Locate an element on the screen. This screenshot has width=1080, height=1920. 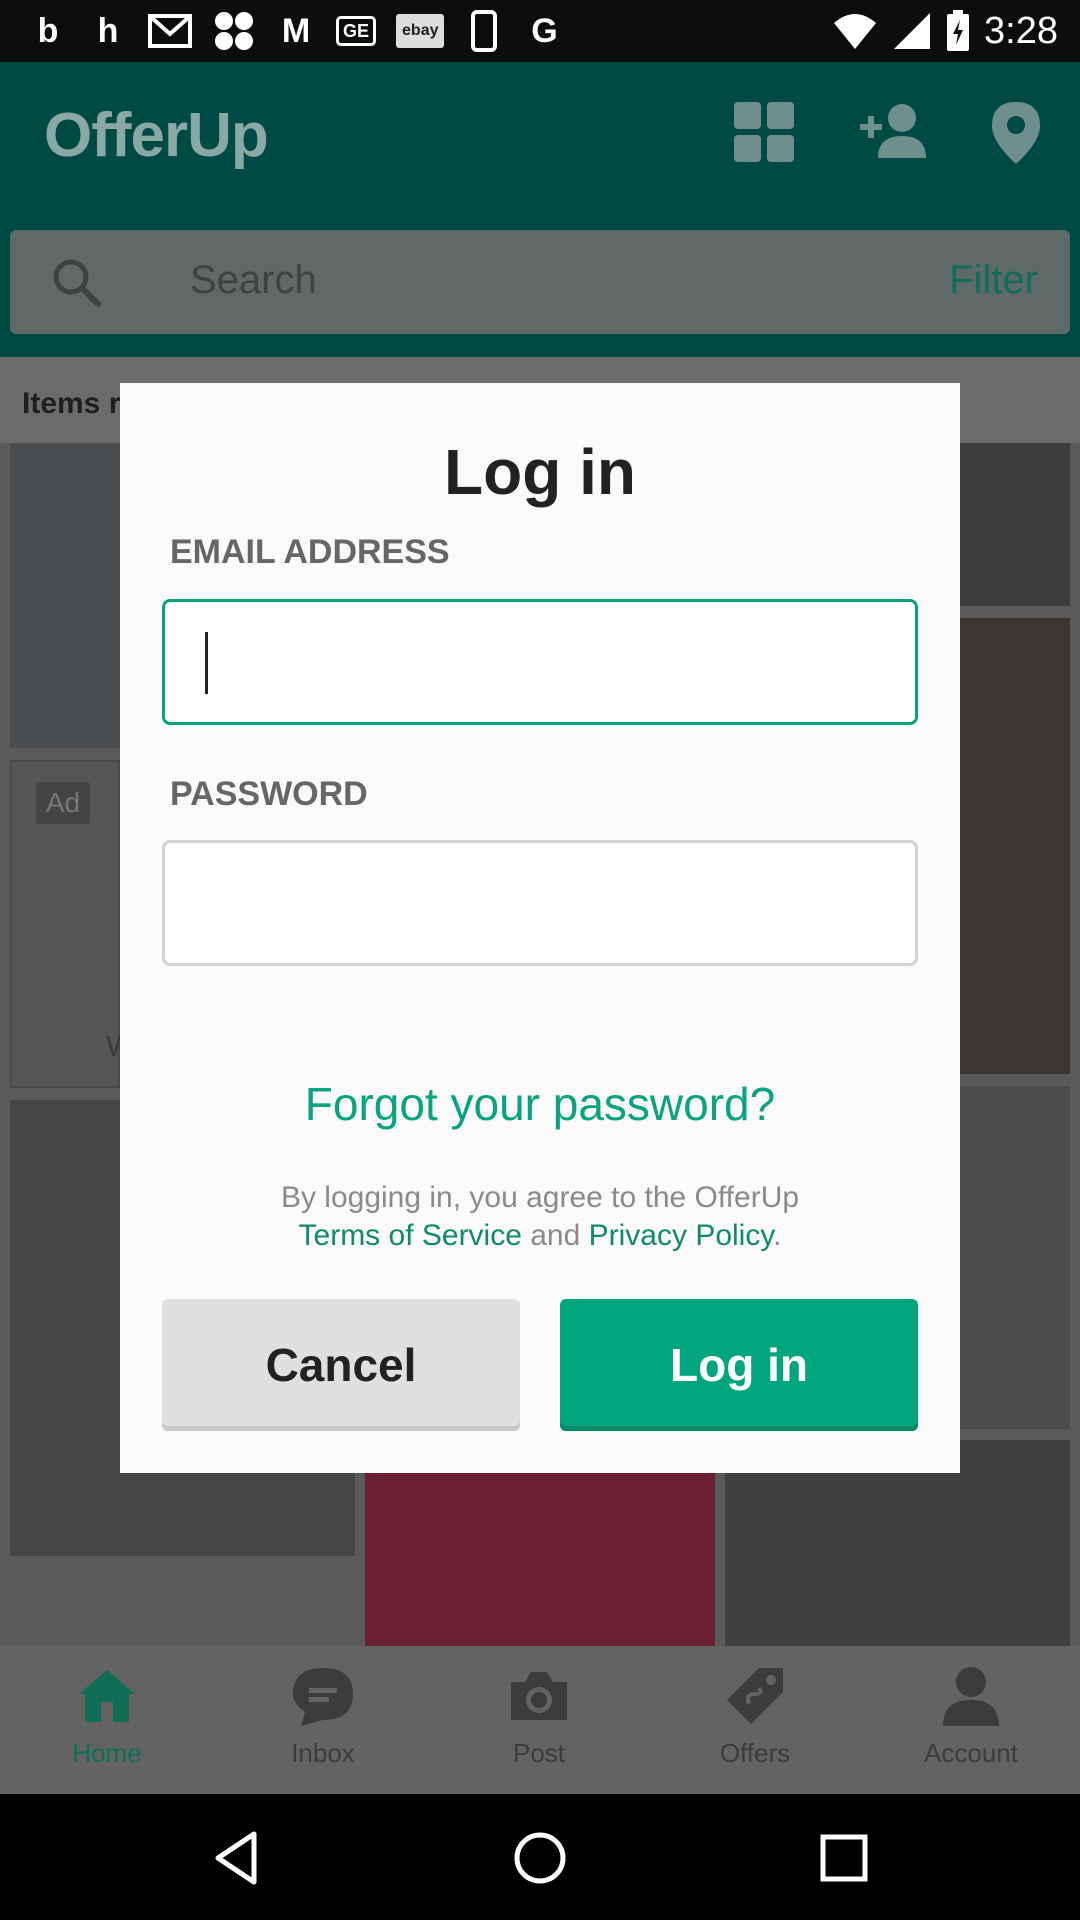
clock: 3:28 is located at coordinates (1021, 30).